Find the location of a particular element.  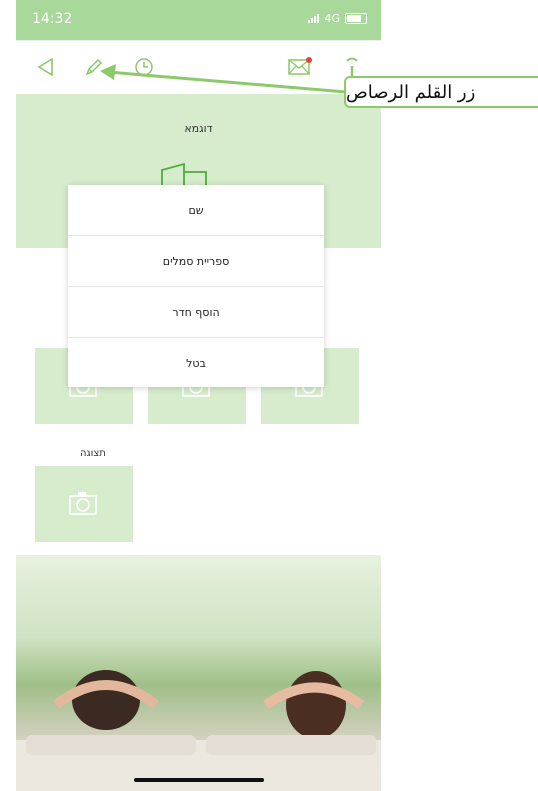

menu-item-cancel: בטל is located at coordinates (196, 363).